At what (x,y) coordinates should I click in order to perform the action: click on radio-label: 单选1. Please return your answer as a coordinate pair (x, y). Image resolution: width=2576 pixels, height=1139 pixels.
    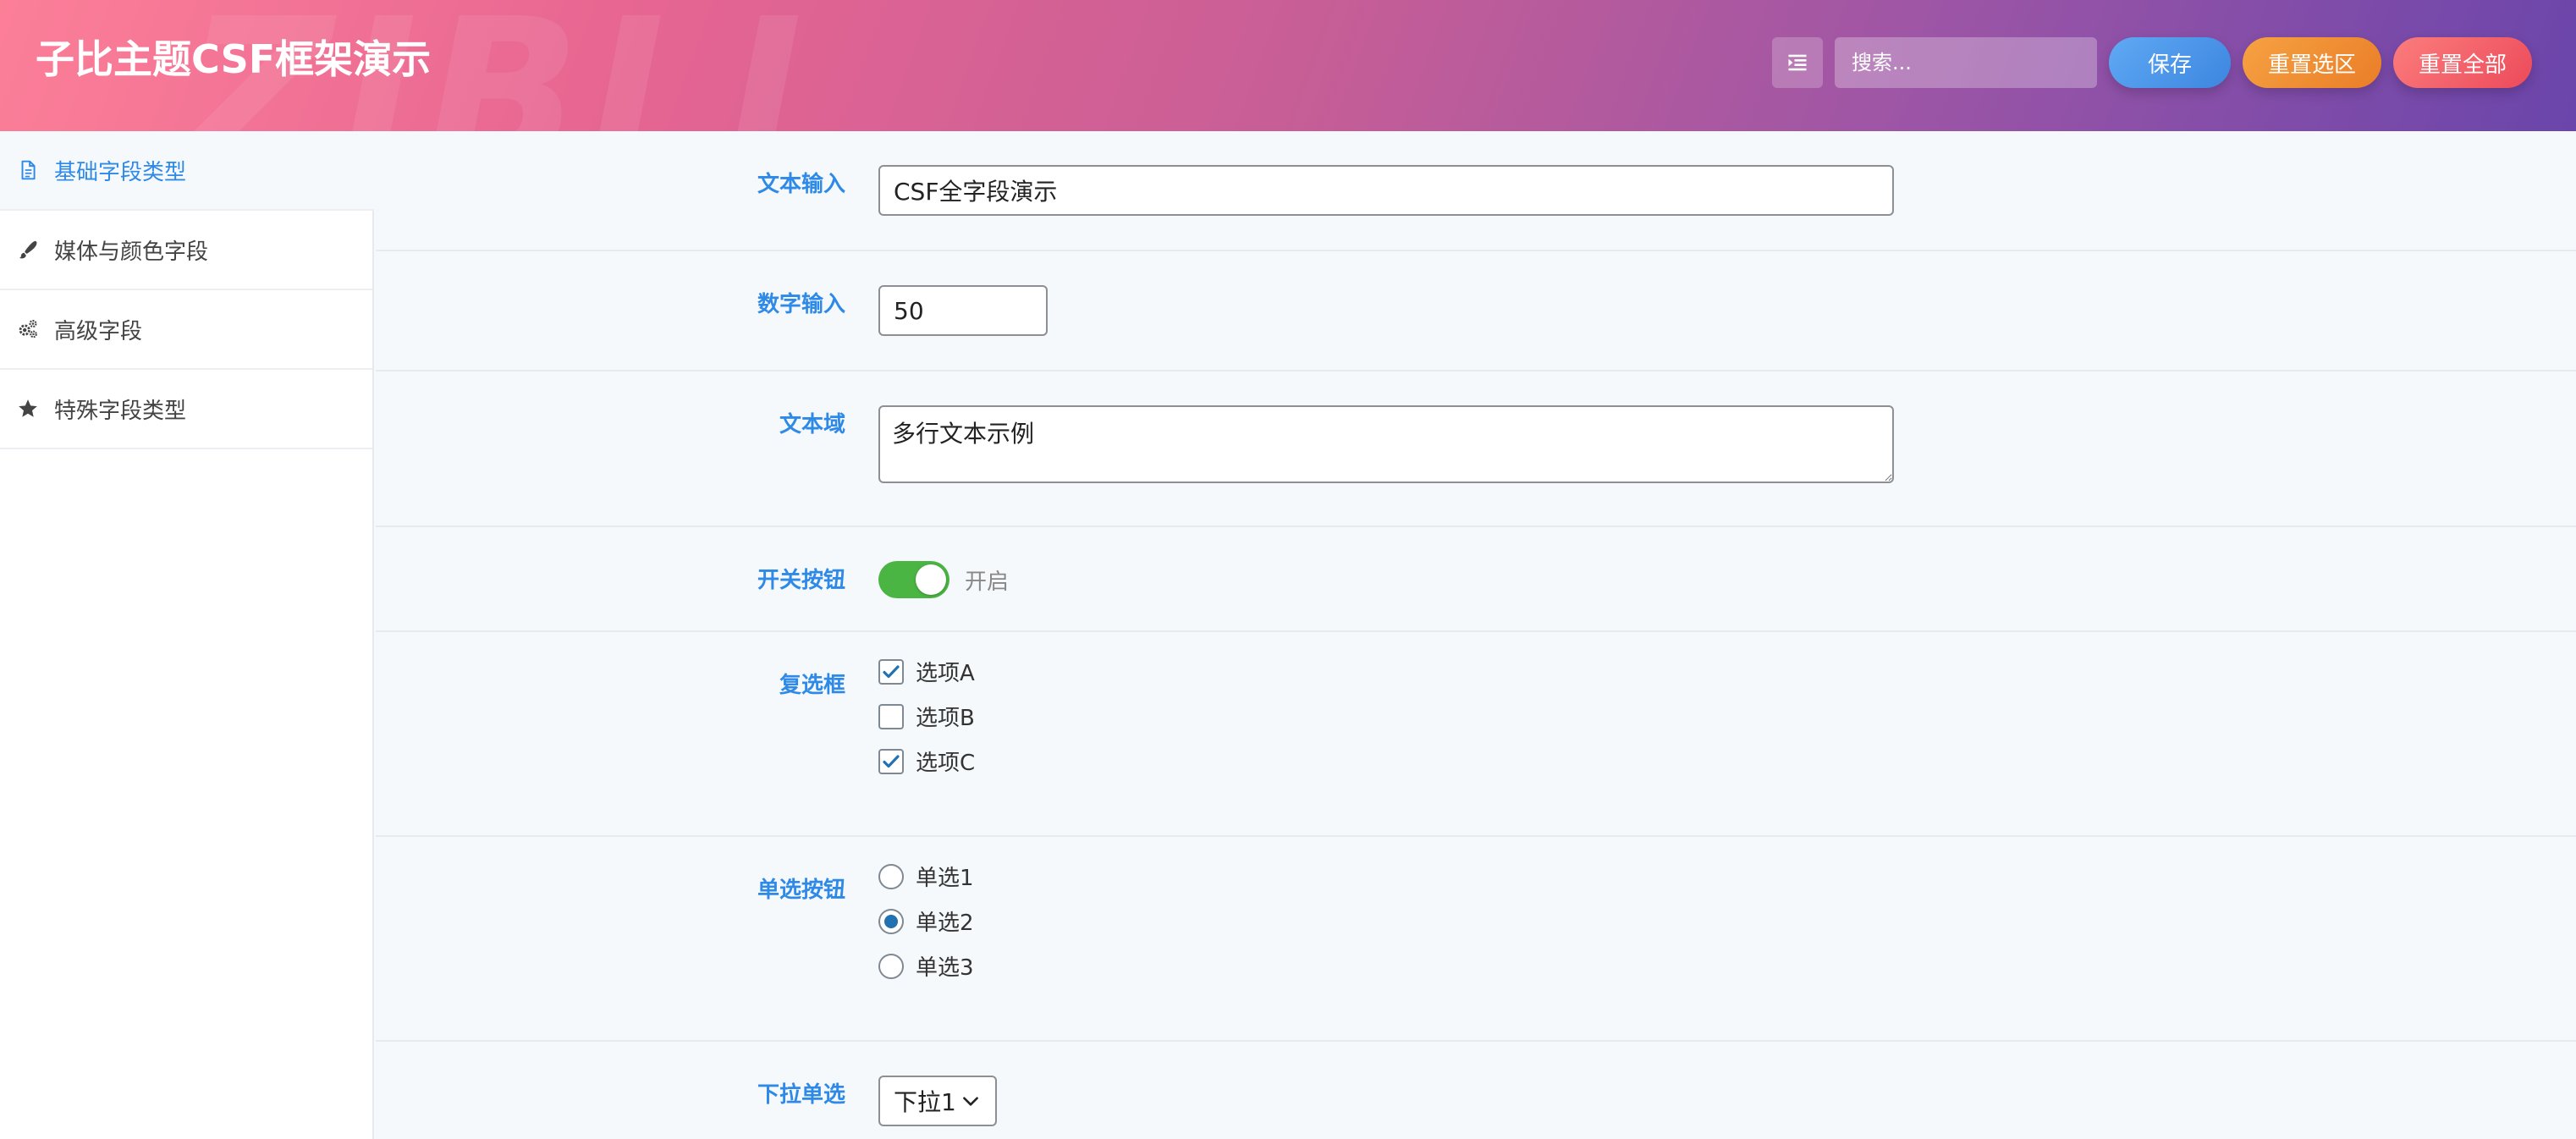
    Looking at the image, I should click on (945, 879).